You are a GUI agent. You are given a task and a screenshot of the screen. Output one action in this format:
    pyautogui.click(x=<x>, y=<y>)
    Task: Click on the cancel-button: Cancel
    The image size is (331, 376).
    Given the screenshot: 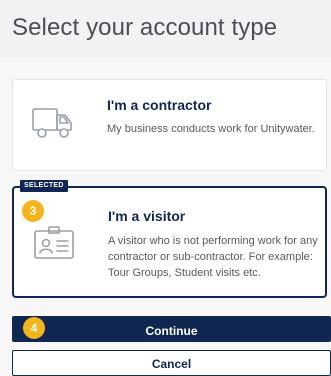 What is the action you would take?
    pyautogui.click(x=171, y=363)
    